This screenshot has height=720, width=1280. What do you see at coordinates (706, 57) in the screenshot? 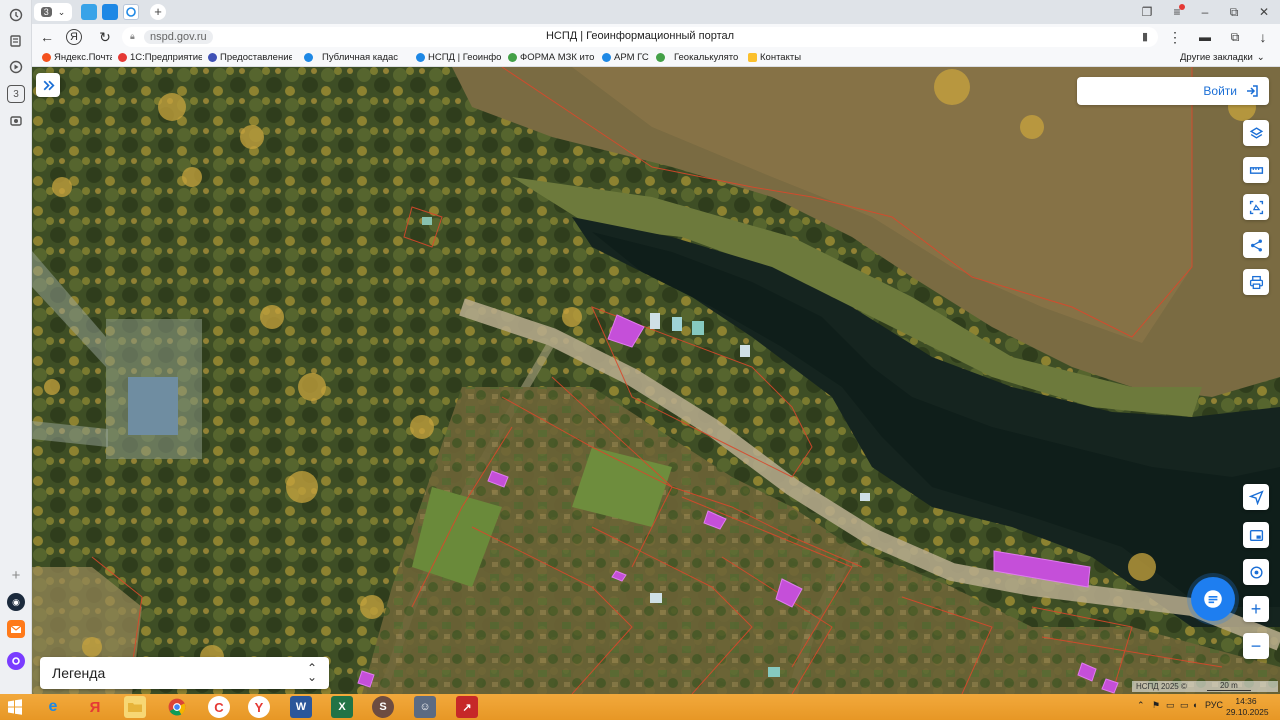
I see `bookmark-label: Геокалькулято` at bounding box center [706, 57].